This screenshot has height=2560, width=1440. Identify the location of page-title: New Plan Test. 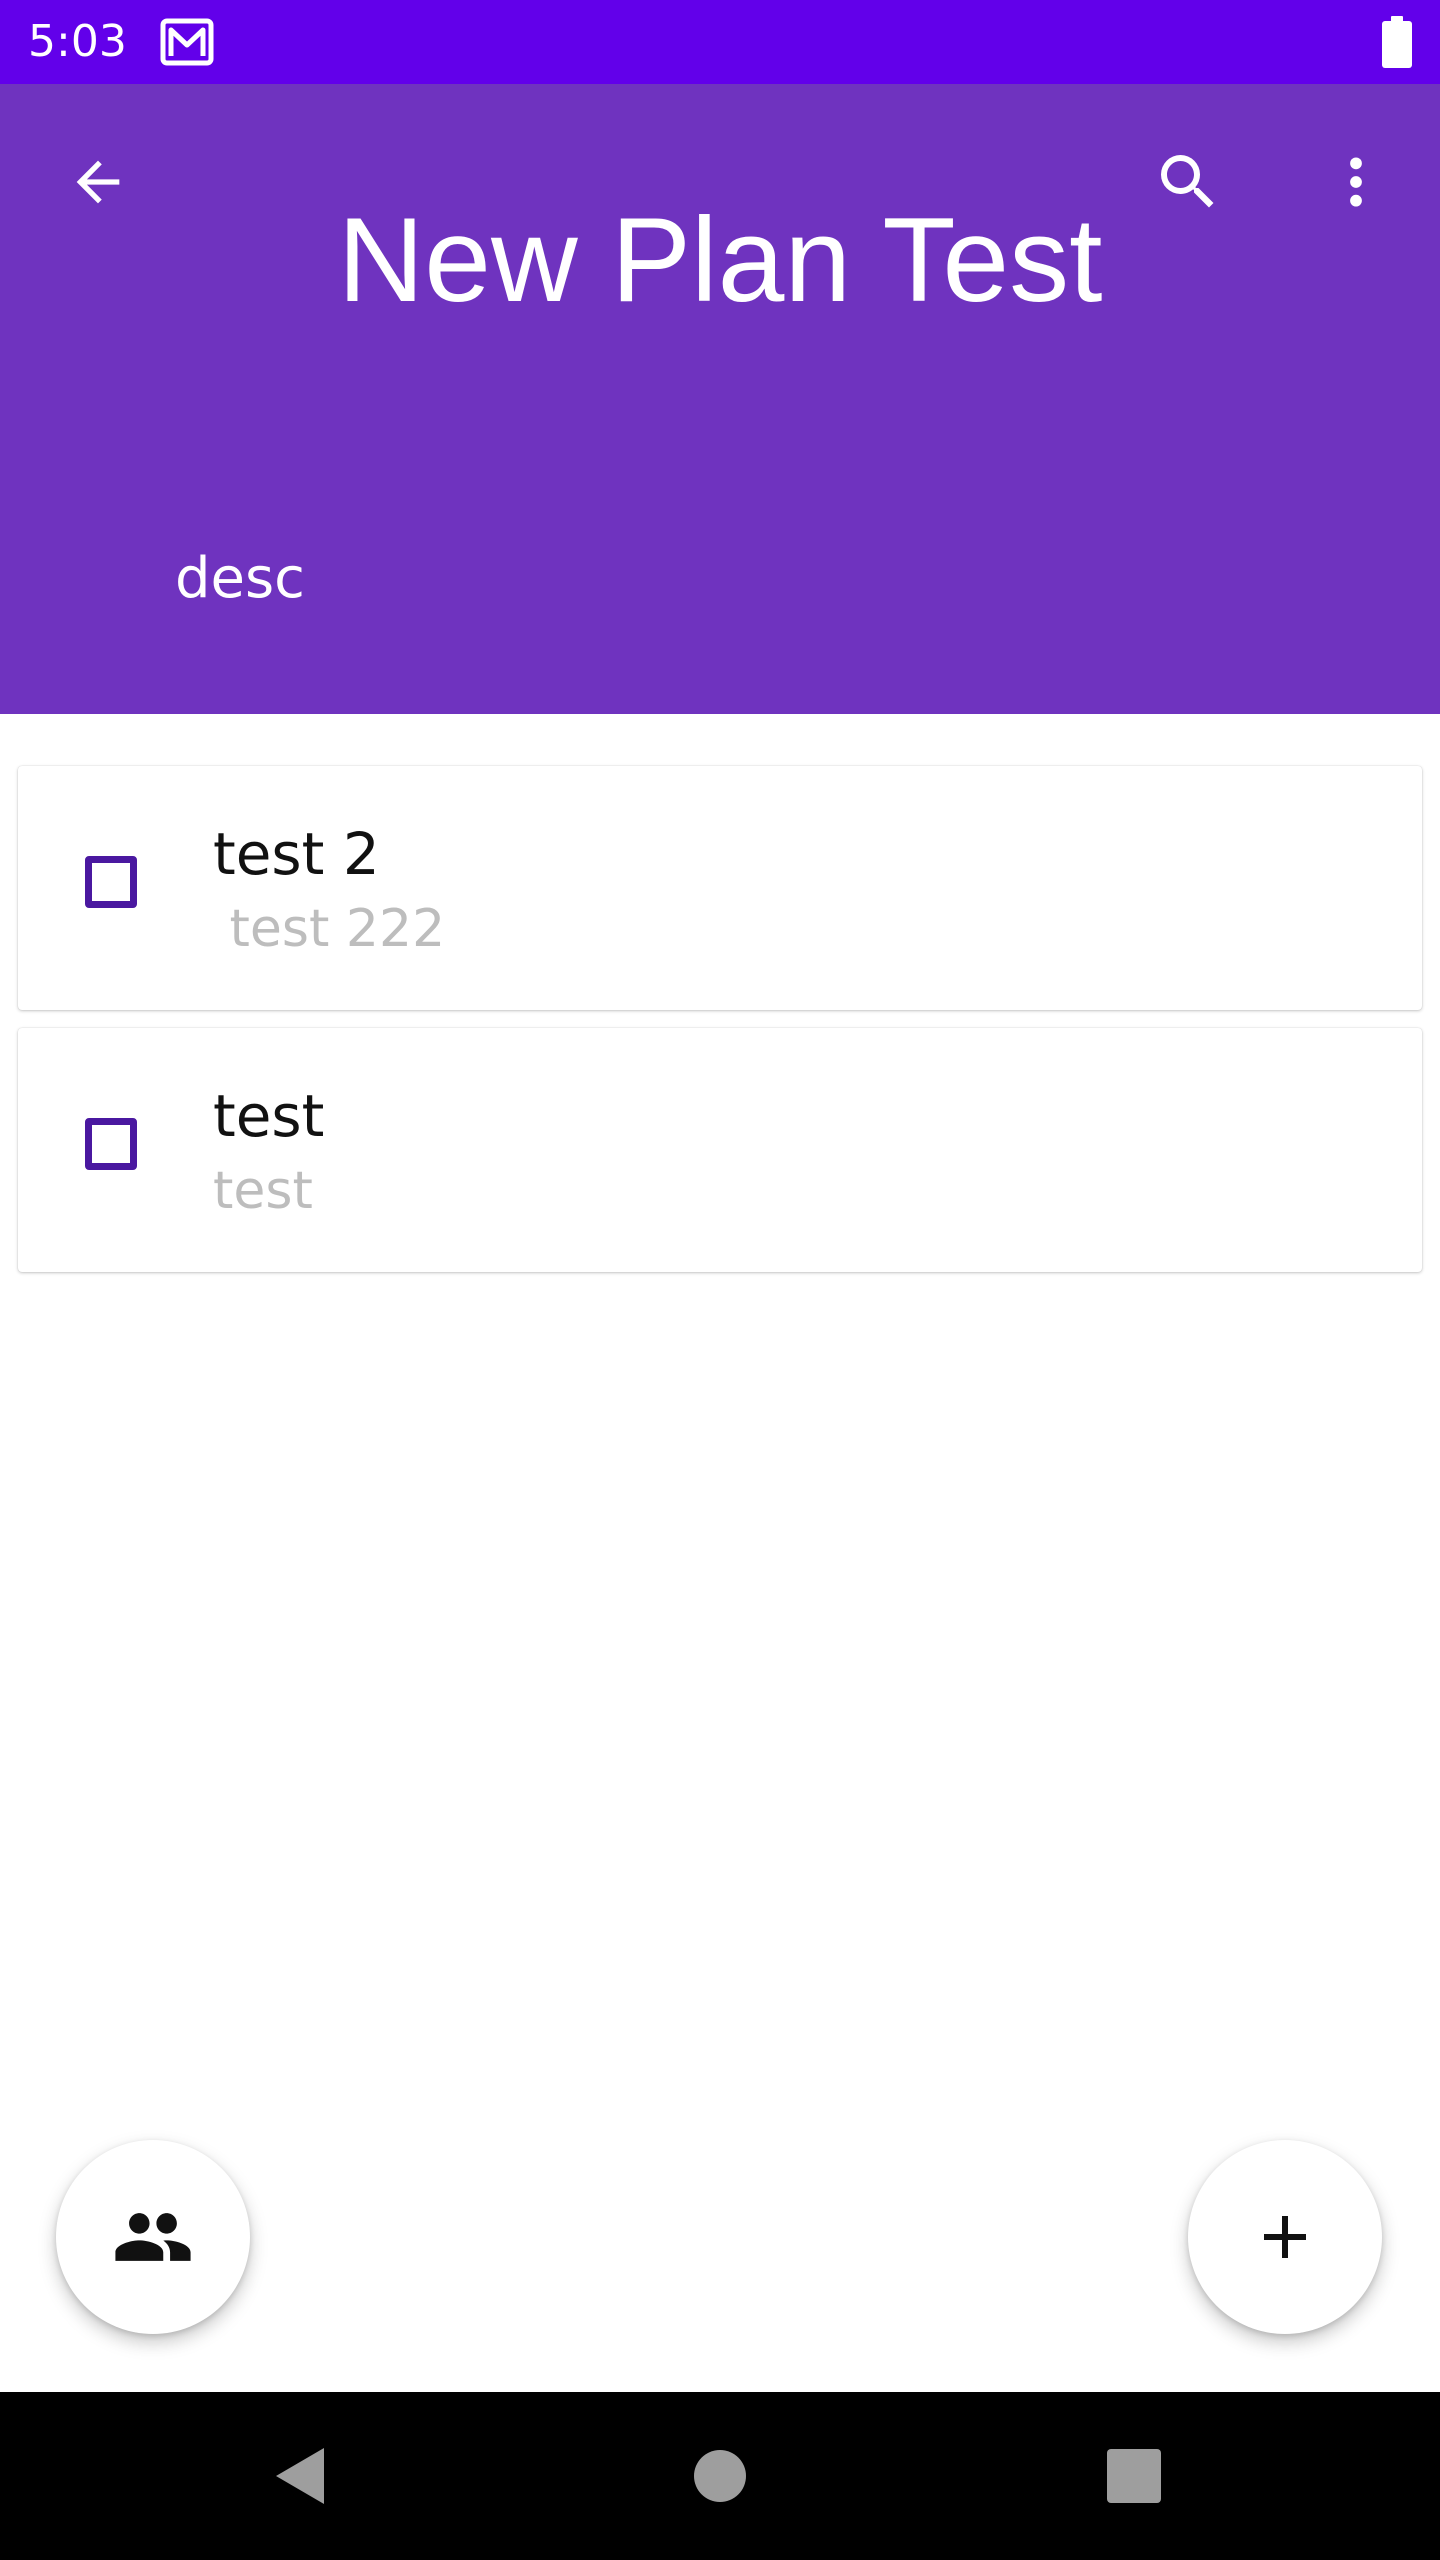
(720, 260).